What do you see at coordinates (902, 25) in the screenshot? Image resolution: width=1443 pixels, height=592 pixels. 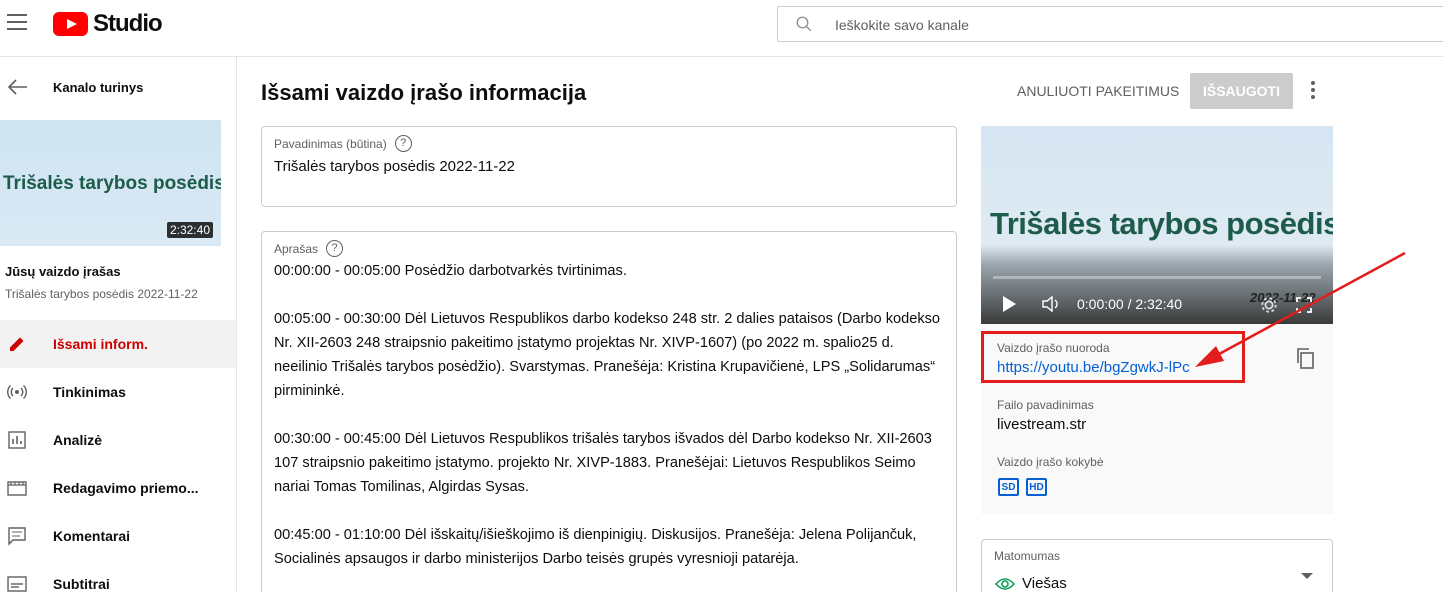 I see `search-placeholder: Ieškokite savo kanale` at bounding box center [902, 25].